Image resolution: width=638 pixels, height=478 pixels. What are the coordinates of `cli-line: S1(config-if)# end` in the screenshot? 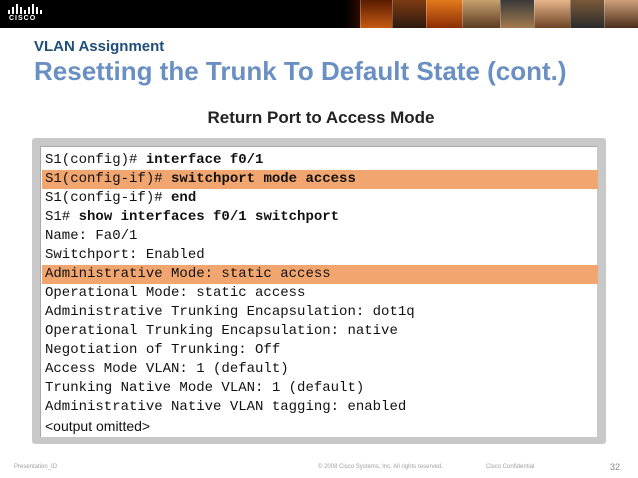 It's located at (319, 198).